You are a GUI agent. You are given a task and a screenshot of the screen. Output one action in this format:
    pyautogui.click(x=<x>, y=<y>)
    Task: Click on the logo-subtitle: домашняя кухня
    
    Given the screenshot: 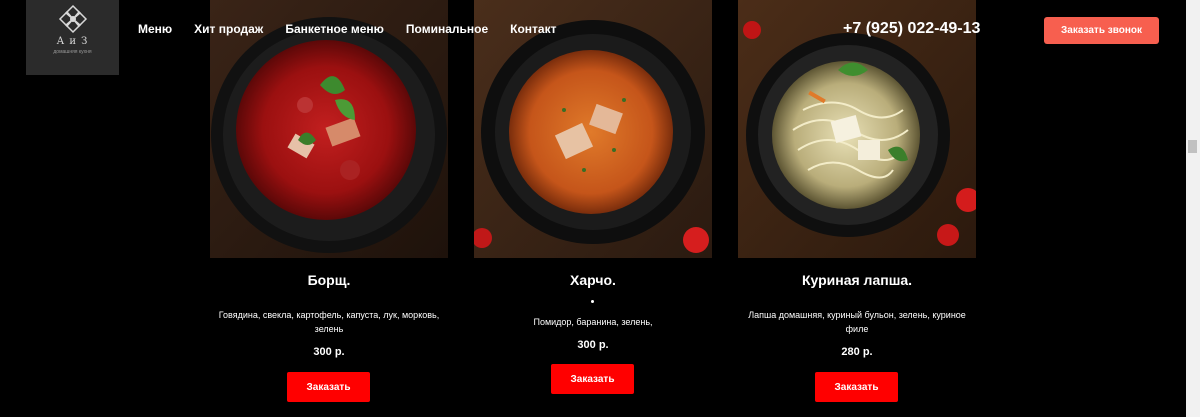 What is the action you would take?
    pyautogui.click(x=72, y=52)
    